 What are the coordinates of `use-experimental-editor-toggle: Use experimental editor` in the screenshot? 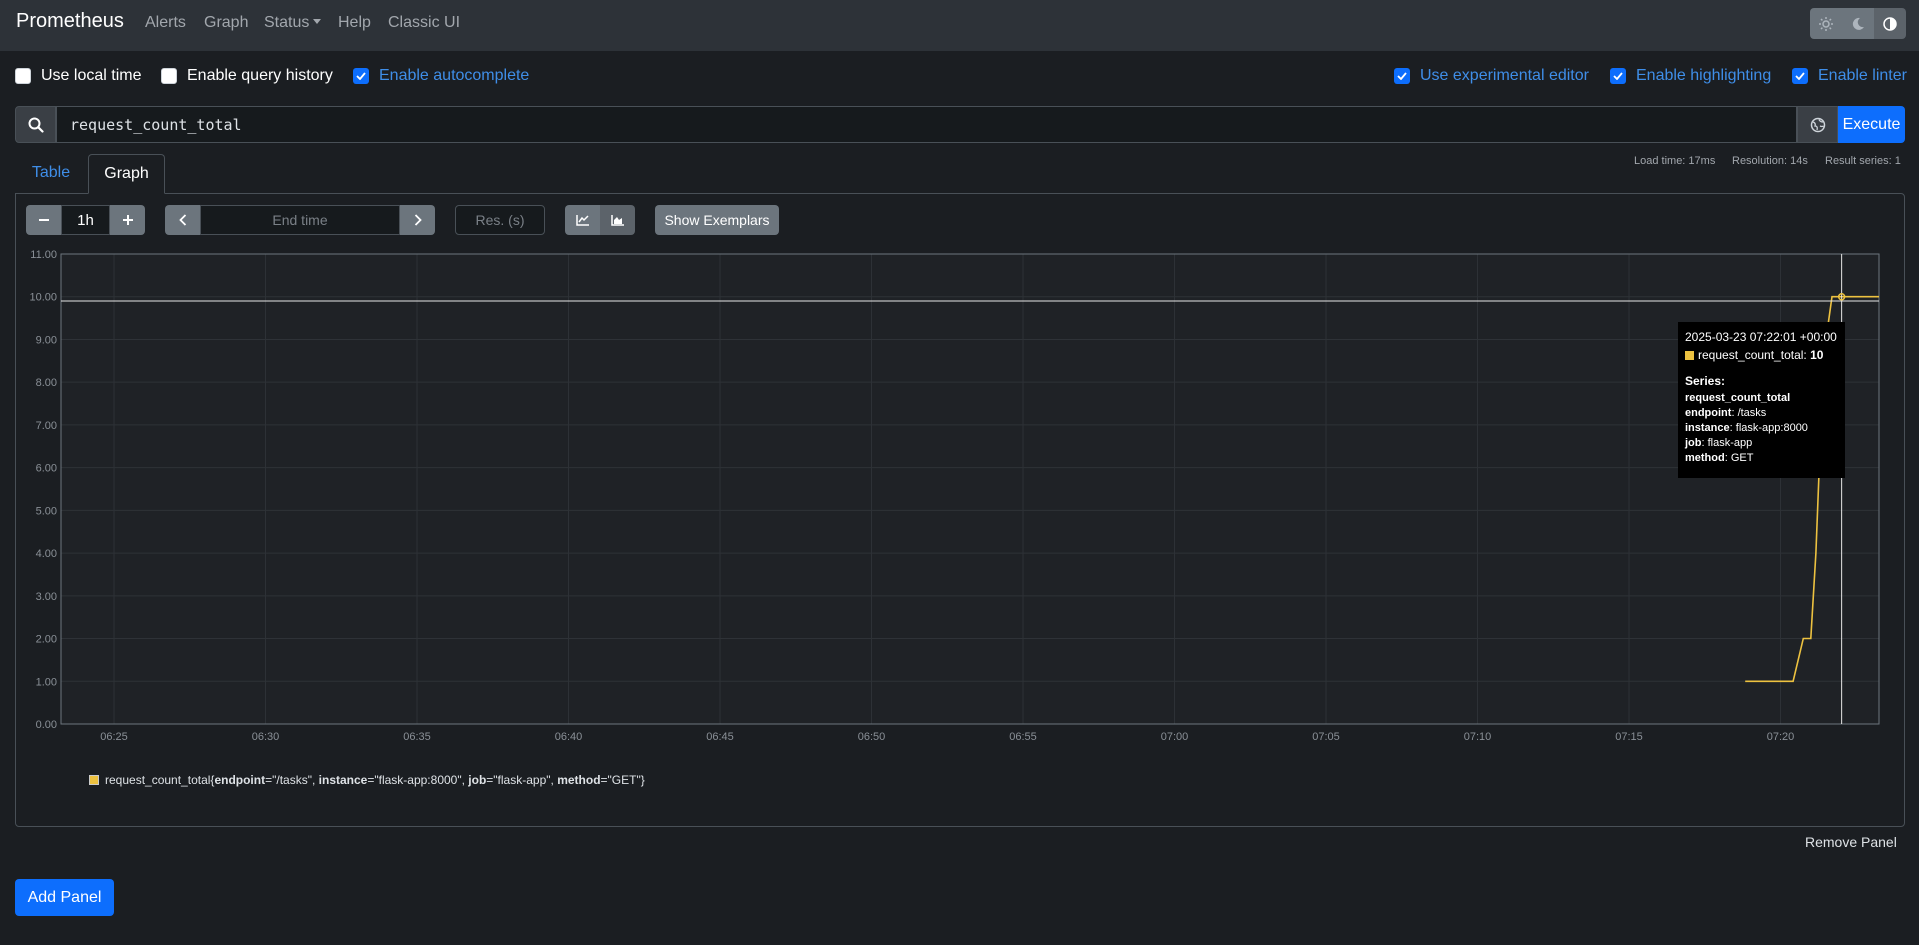 It's located at (1491, 76).